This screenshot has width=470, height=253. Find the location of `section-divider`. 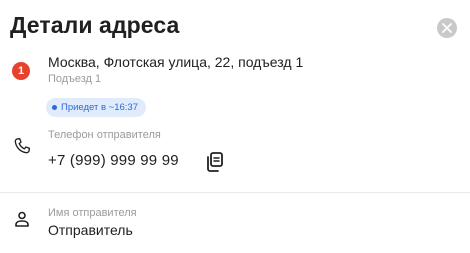

section-divider is located at coordinates (235, 192).